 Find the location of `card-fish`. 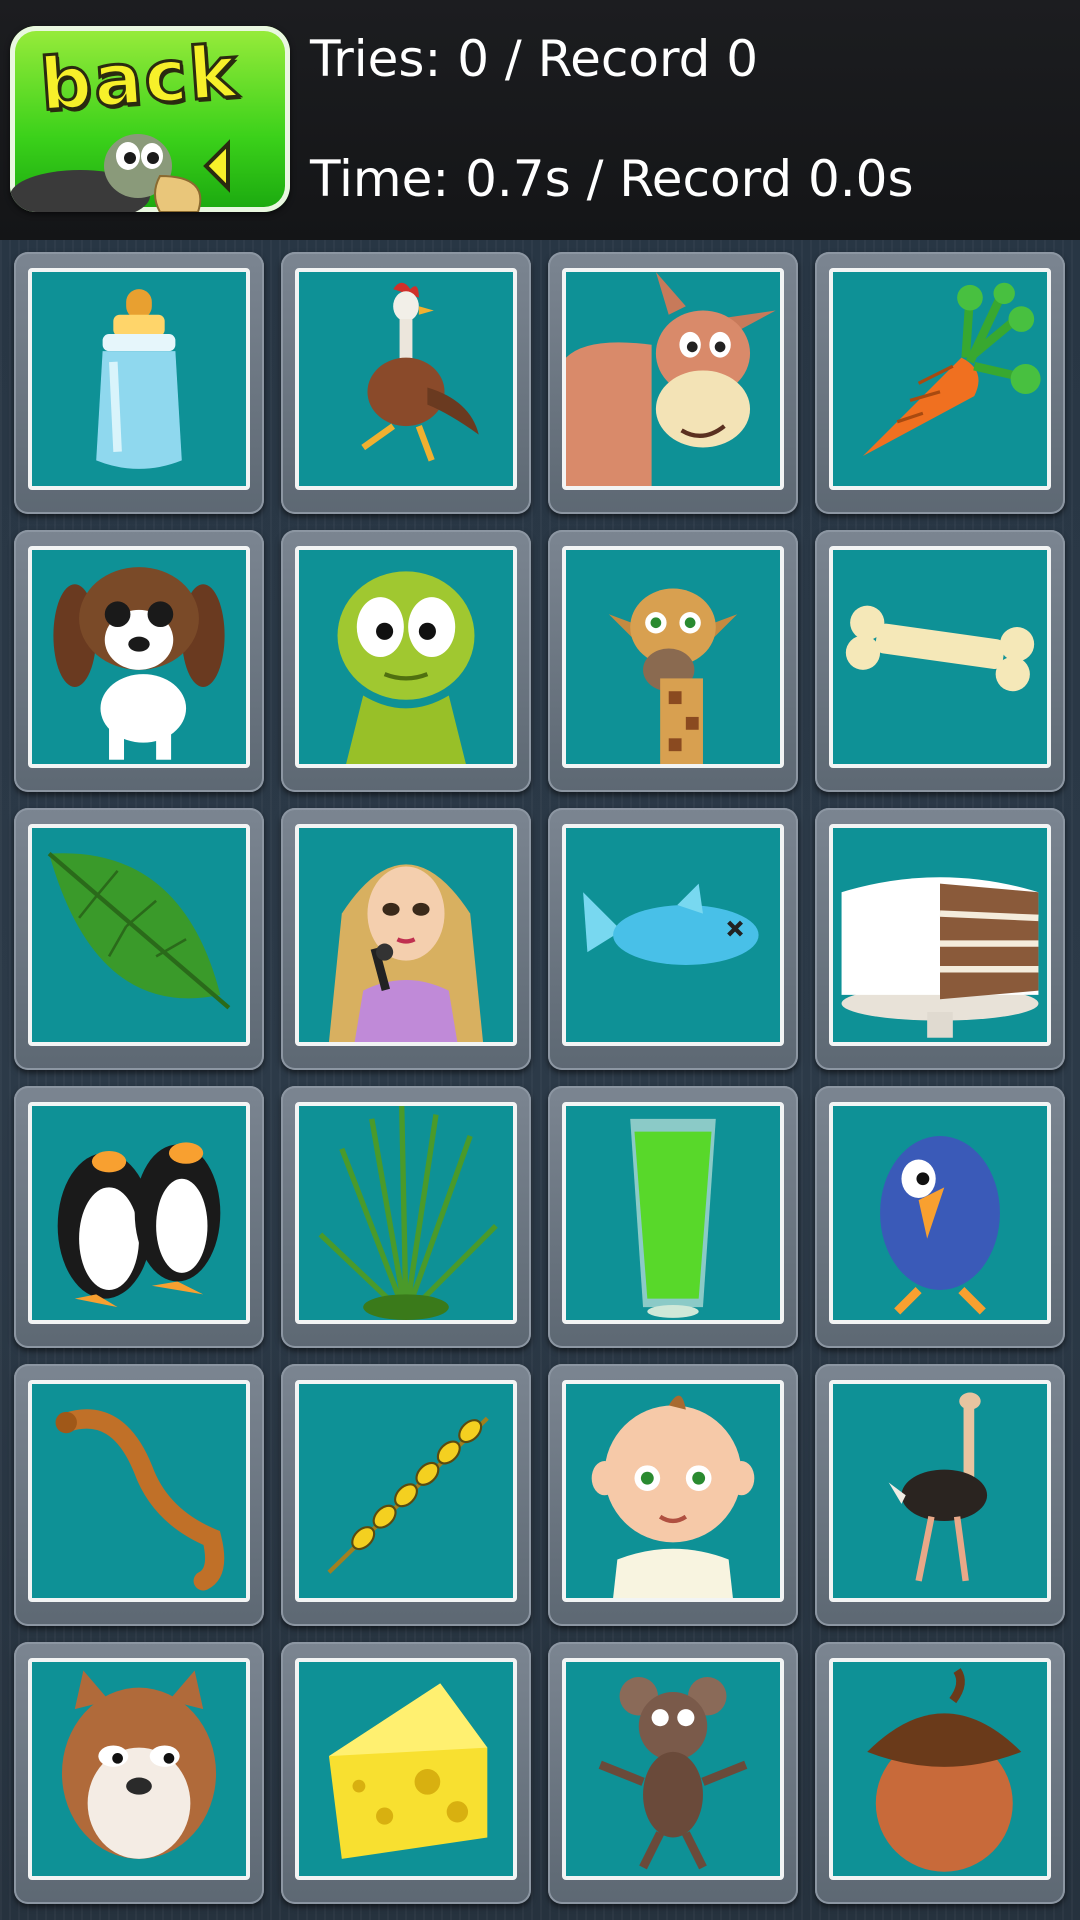

card-fish is located at coordinates (673, 939).